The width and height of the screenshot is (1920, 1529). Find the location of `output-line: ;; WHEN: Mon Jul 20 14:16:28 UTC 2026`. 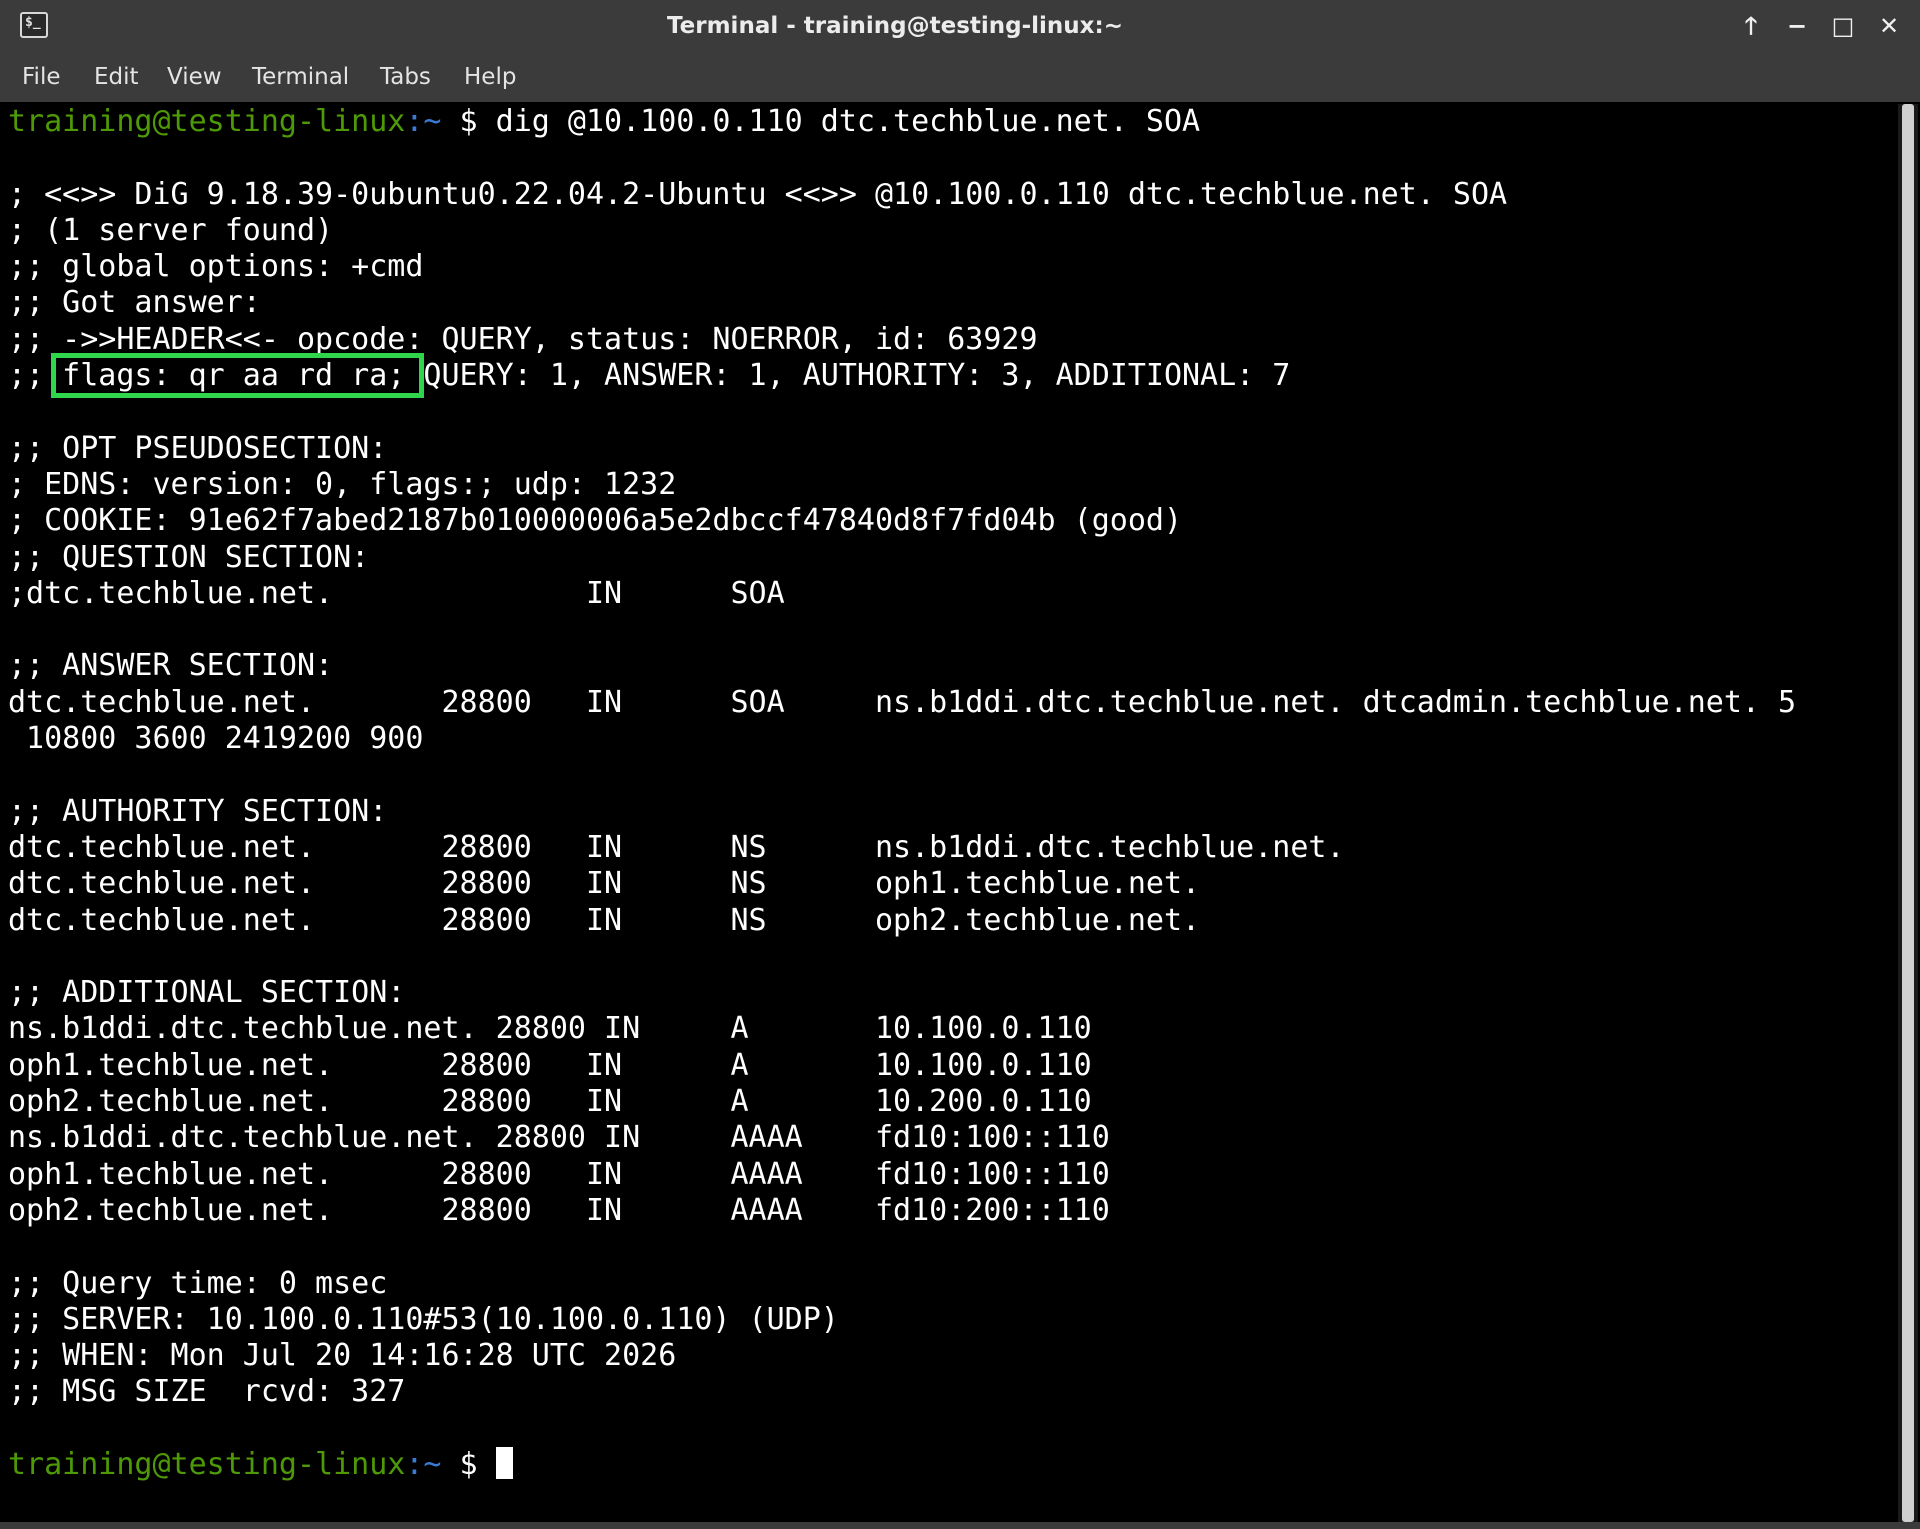

output-line: ;; WHEN: Mon Jul 20 14:16:28 UTC 2026 is located at coordinates (342, 1356).